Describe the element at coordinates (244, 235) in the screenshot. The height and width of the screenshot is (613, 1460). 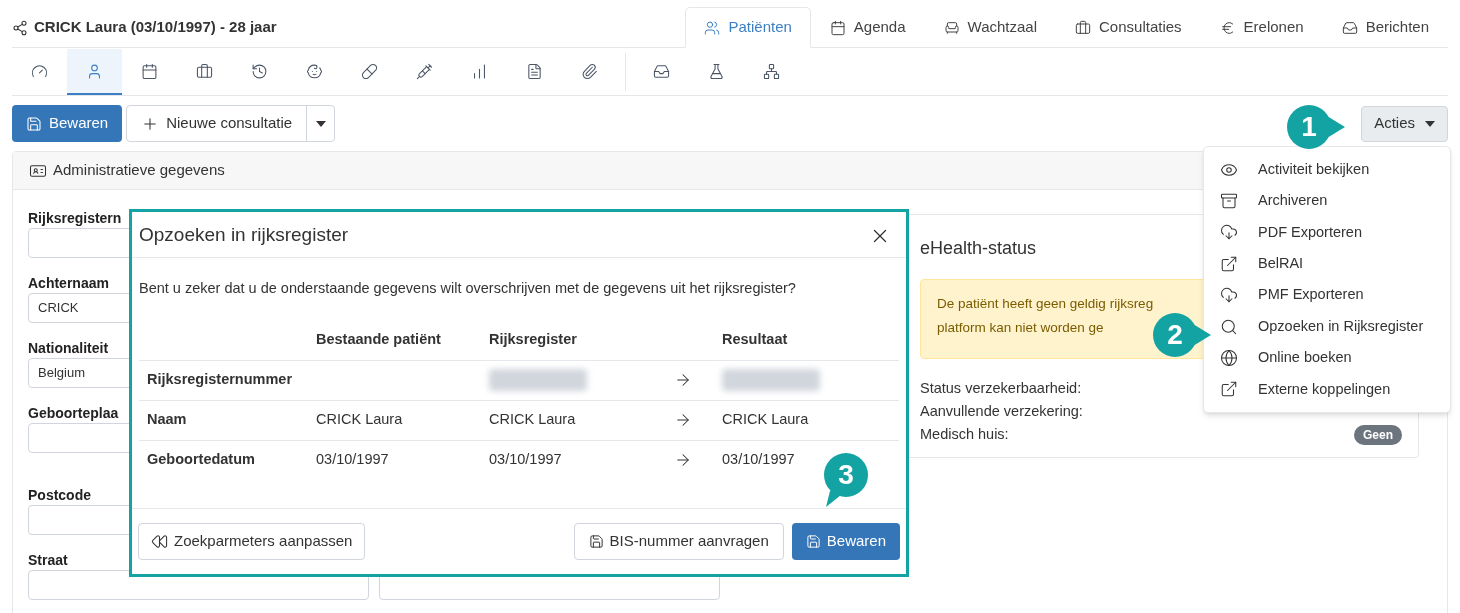
I see `dialog-title: Opzoeken in rijksregister` at that location.